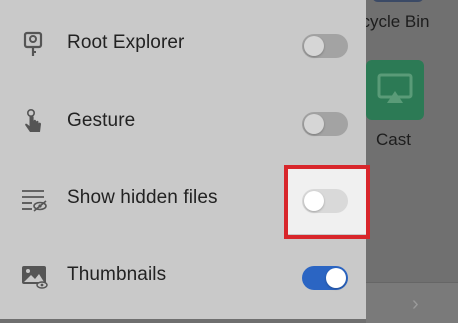  I want to click on cast-tile, so click(395, 90).